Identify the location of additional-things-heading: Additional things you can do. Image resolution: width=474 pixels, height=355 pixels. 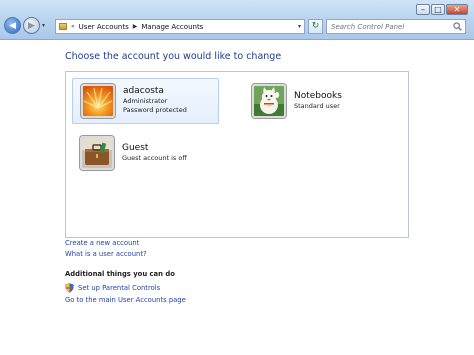
(120, 274).